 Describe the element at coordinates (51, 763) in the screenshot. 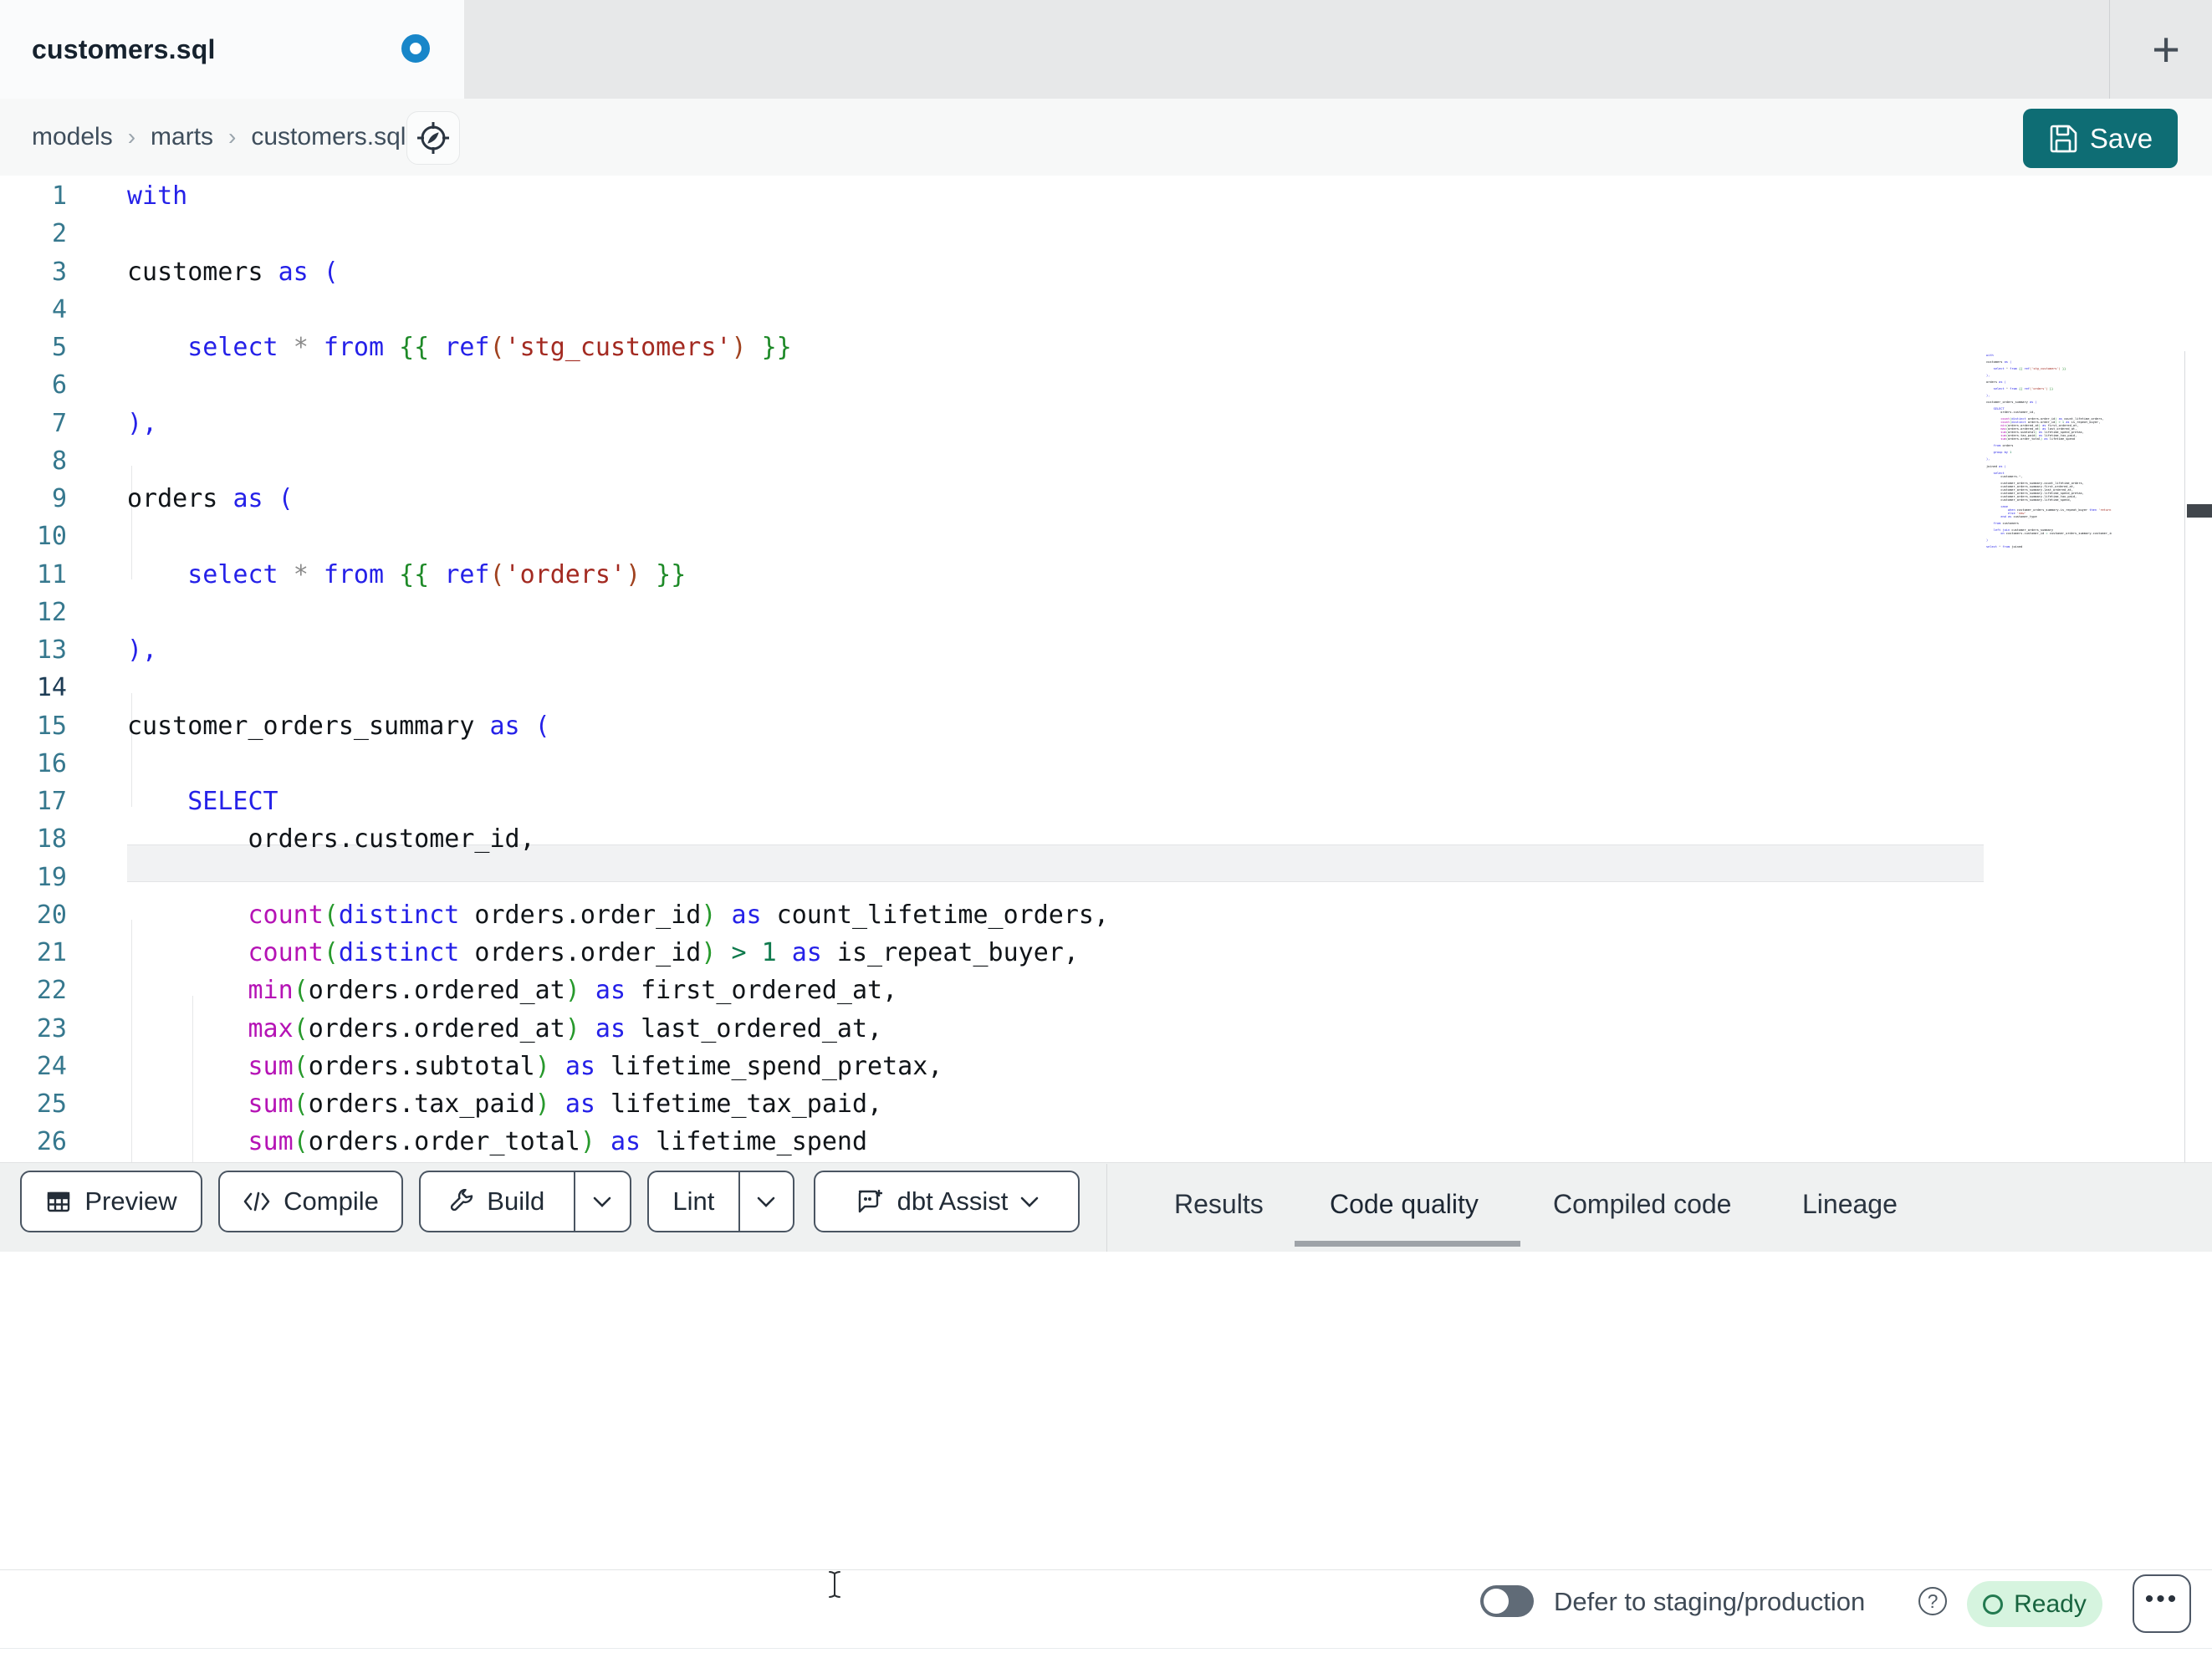

I see `line-number: 16` at that location.